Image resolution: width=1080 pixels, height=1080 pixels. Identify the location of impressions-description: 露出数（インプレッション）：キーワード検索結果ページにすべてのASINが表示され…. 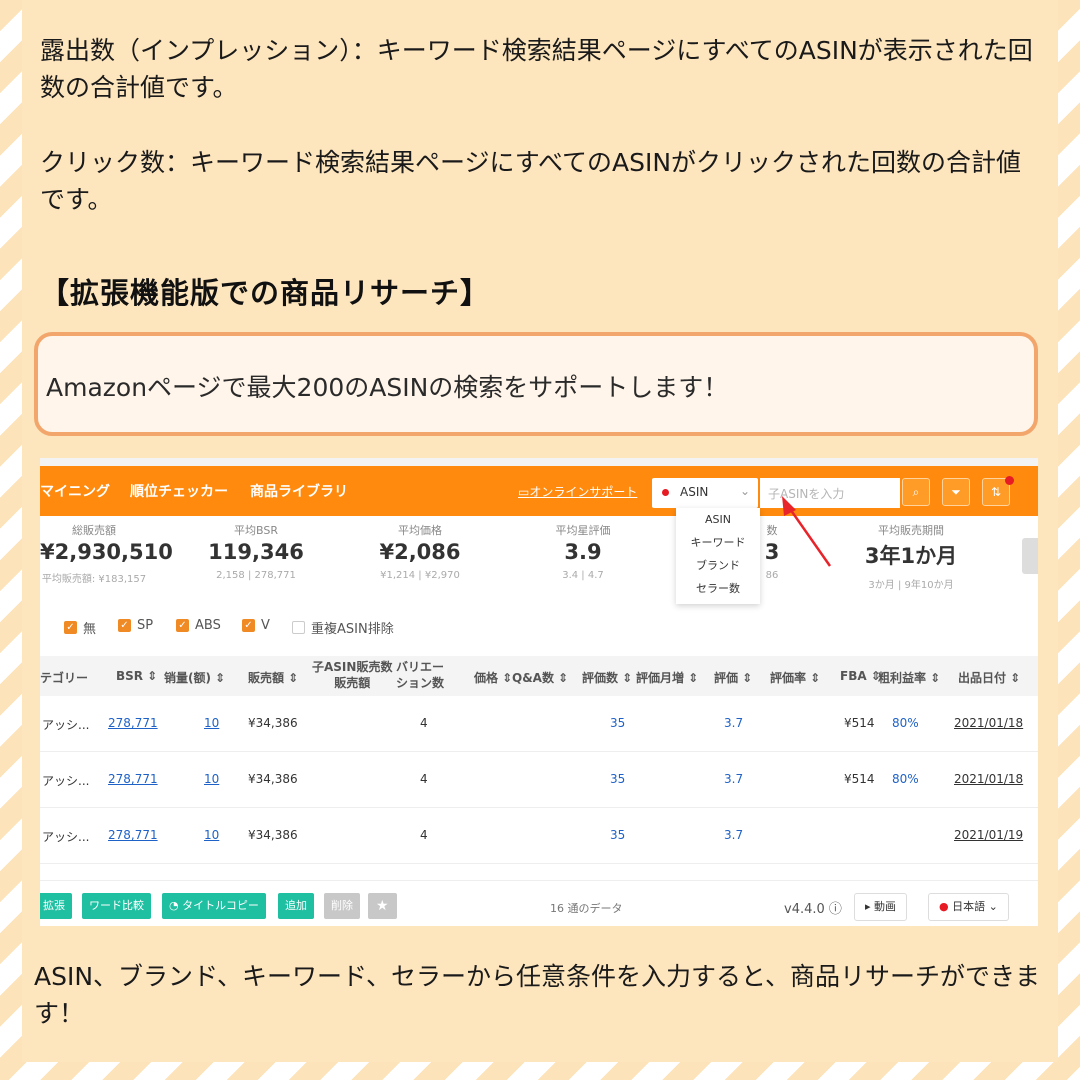
(536, 69).